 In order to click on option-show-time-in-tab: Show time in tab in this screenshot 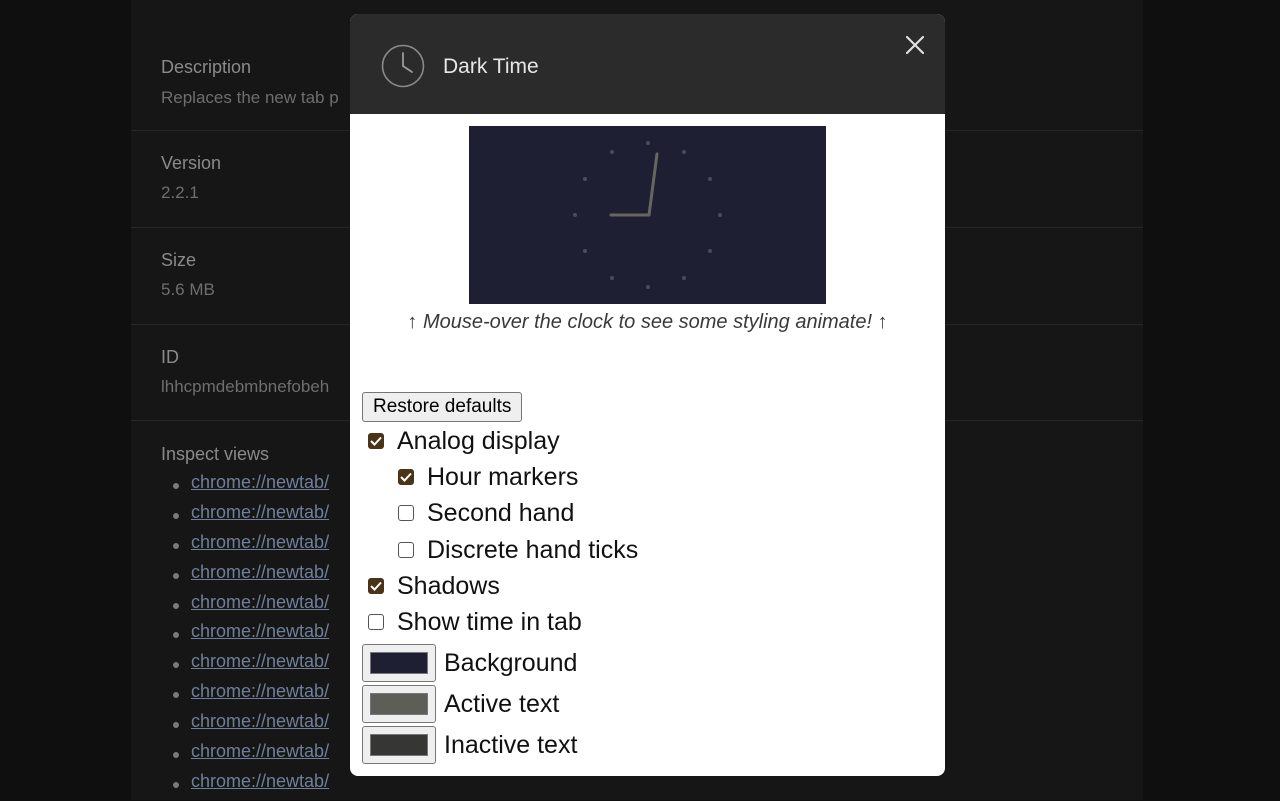, I will do `click(475, 622)`.